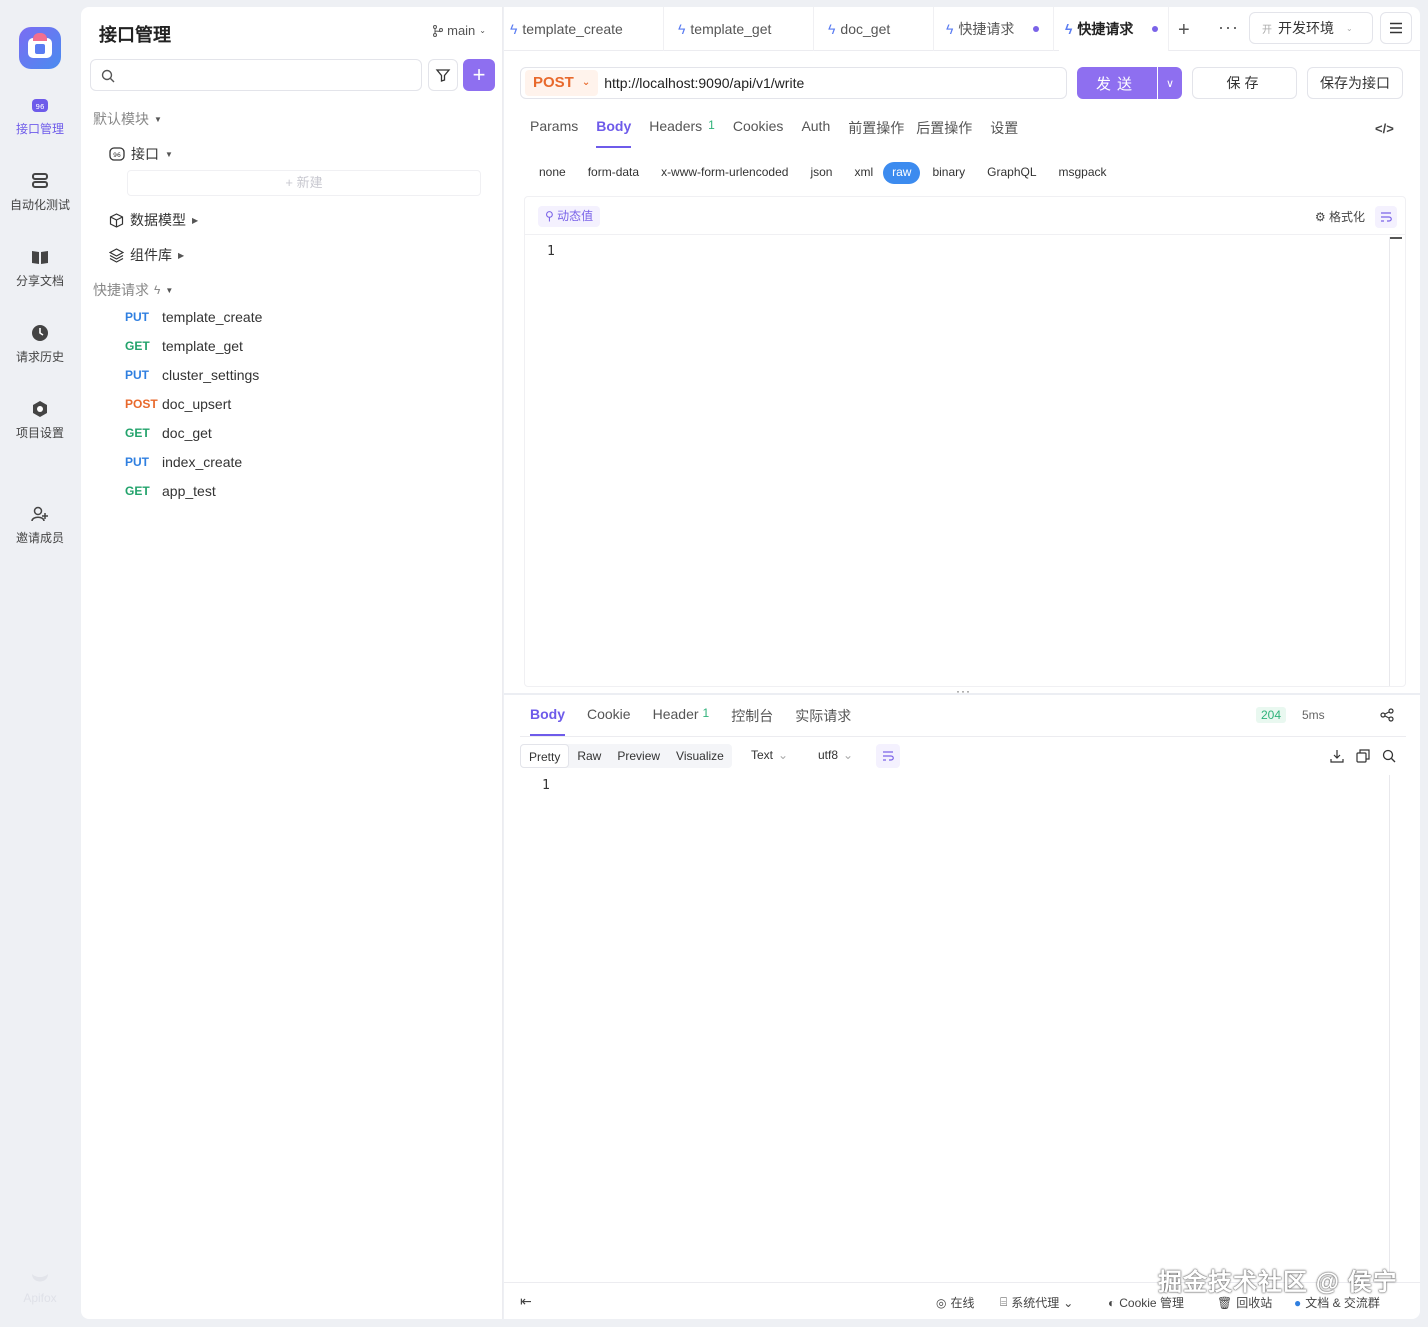  I want to click on copy-icon, so click(1363, 756).